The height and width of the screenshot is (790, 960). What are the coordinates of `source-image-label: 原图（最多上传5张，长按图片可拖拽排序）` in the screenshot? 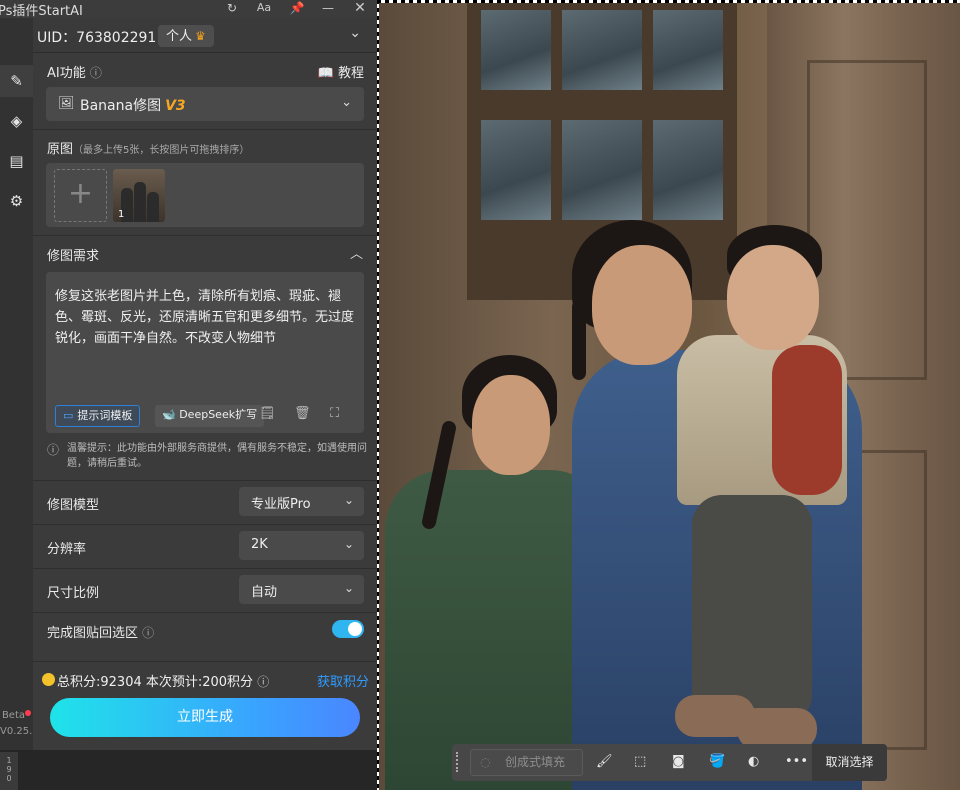 It's located at (148, 147).